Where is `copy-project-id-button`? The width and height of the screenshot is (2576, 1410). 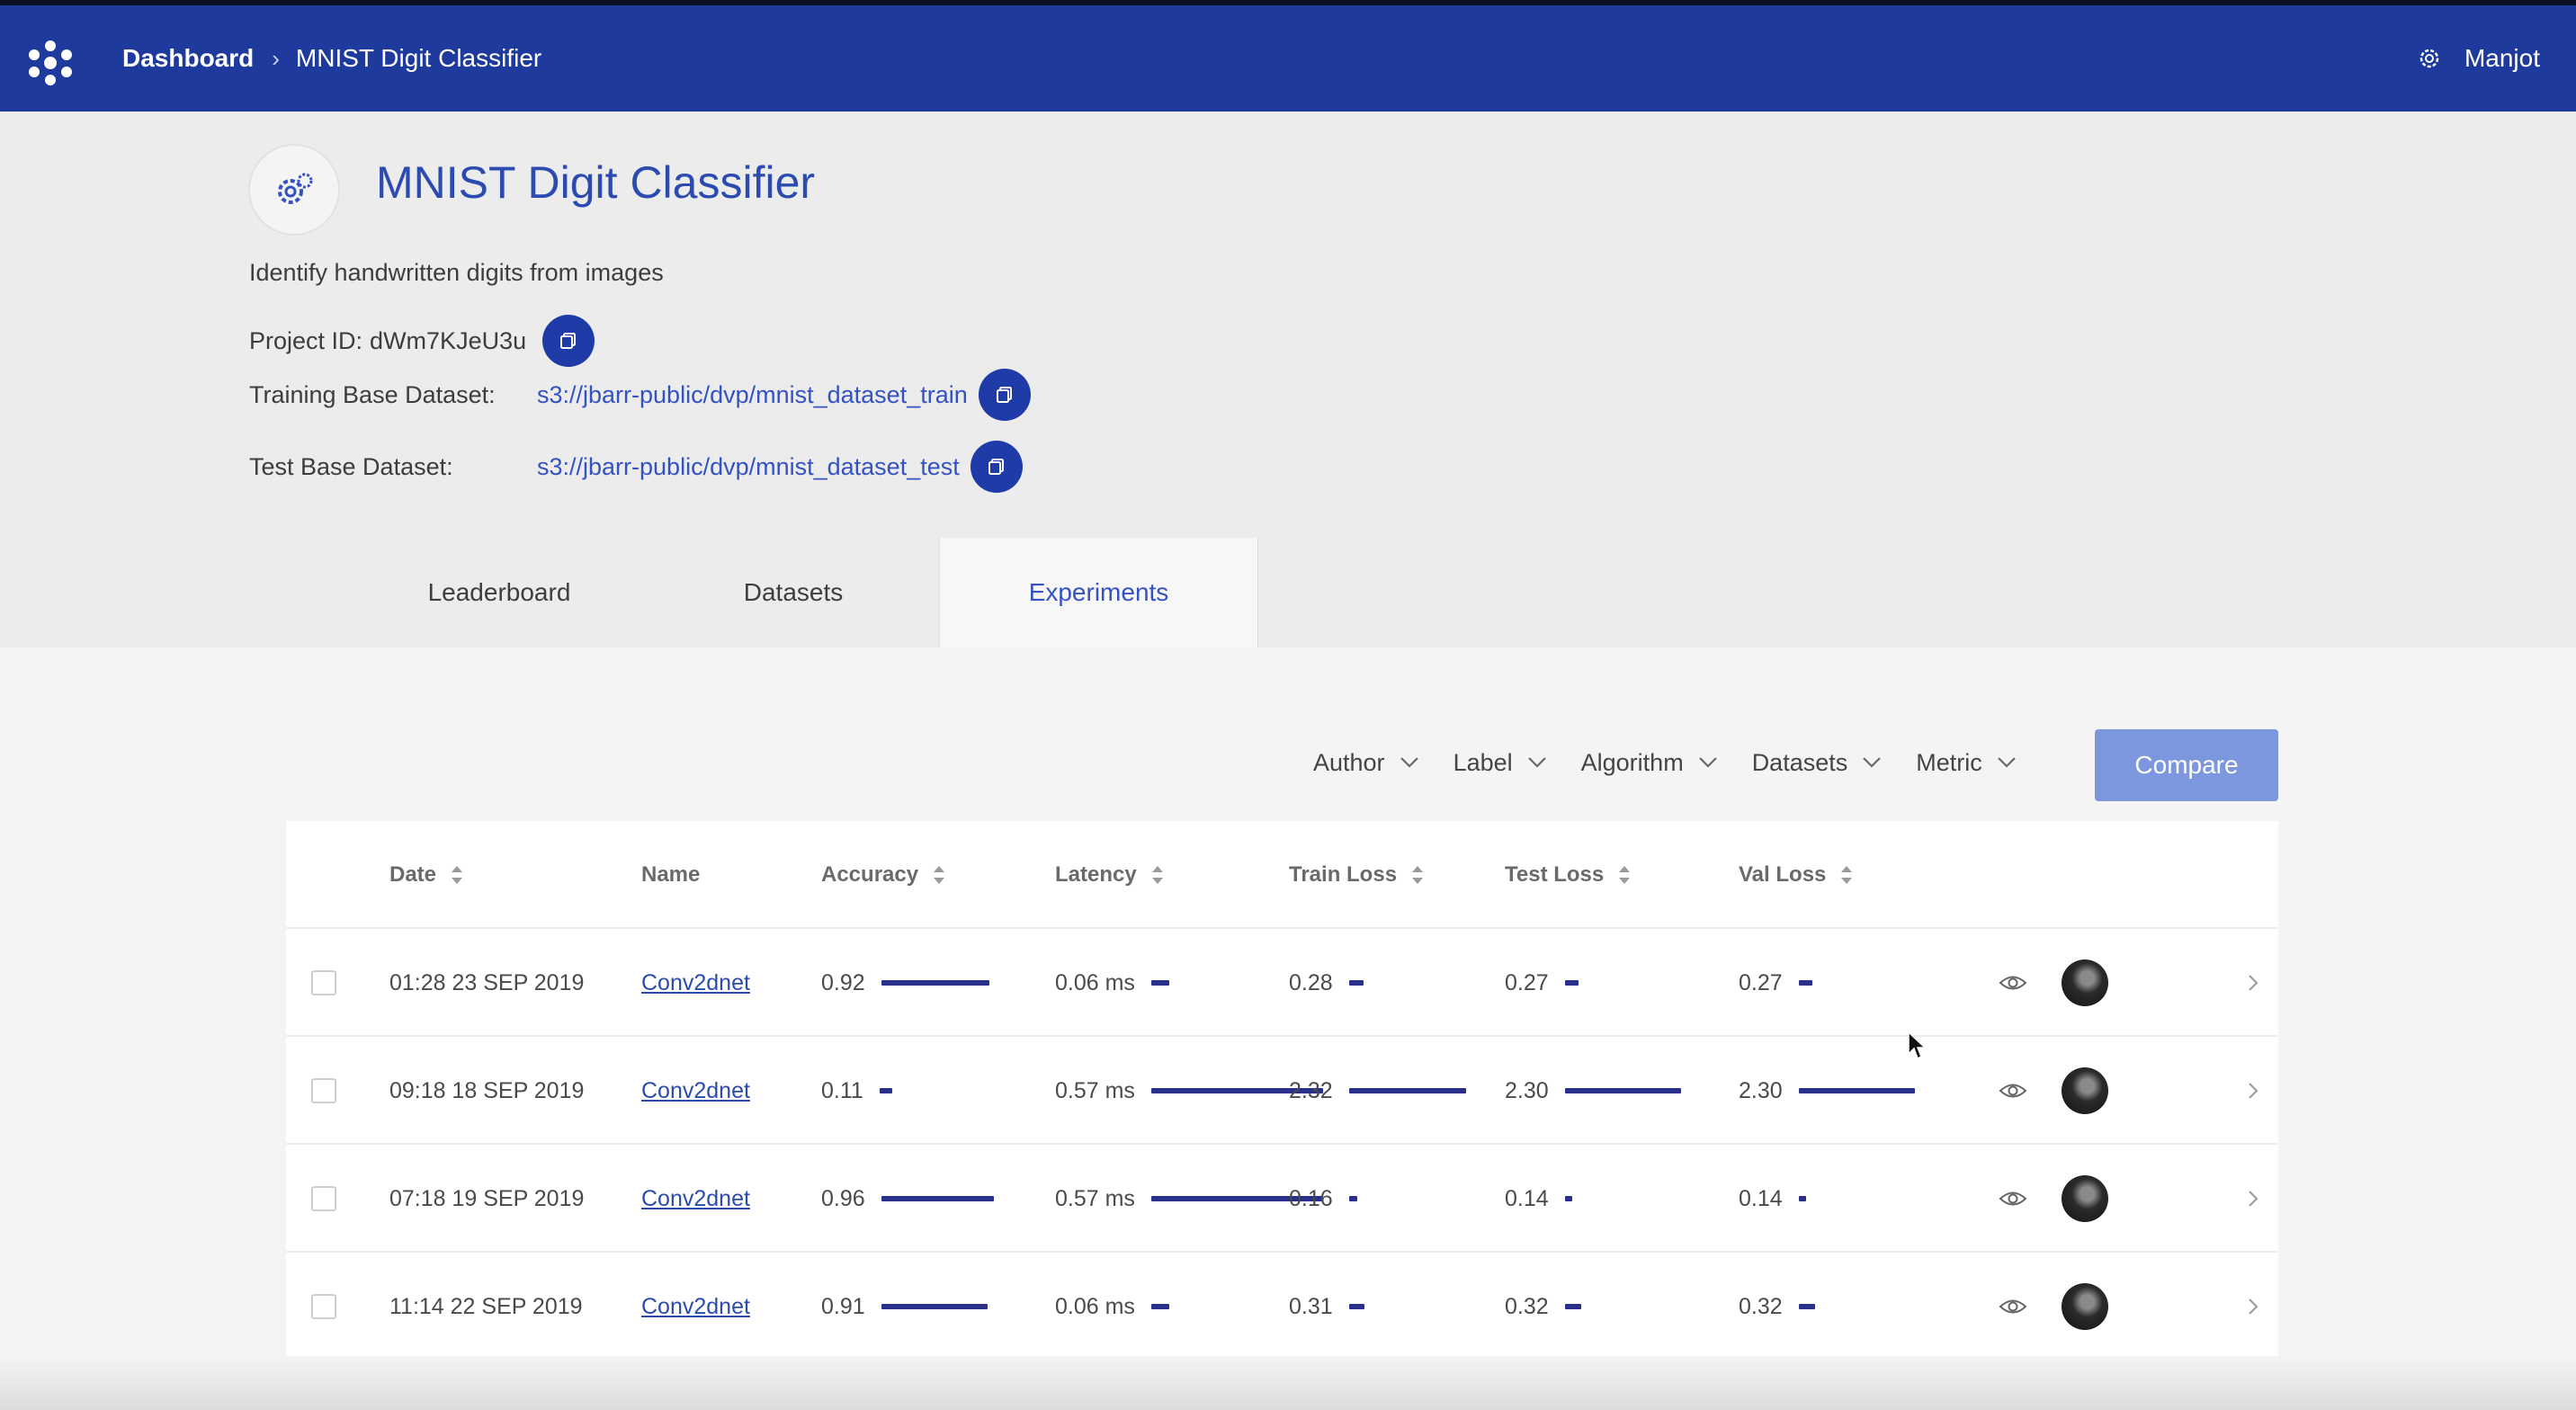 copy-project-id-button is located at coordinates (568, 341).